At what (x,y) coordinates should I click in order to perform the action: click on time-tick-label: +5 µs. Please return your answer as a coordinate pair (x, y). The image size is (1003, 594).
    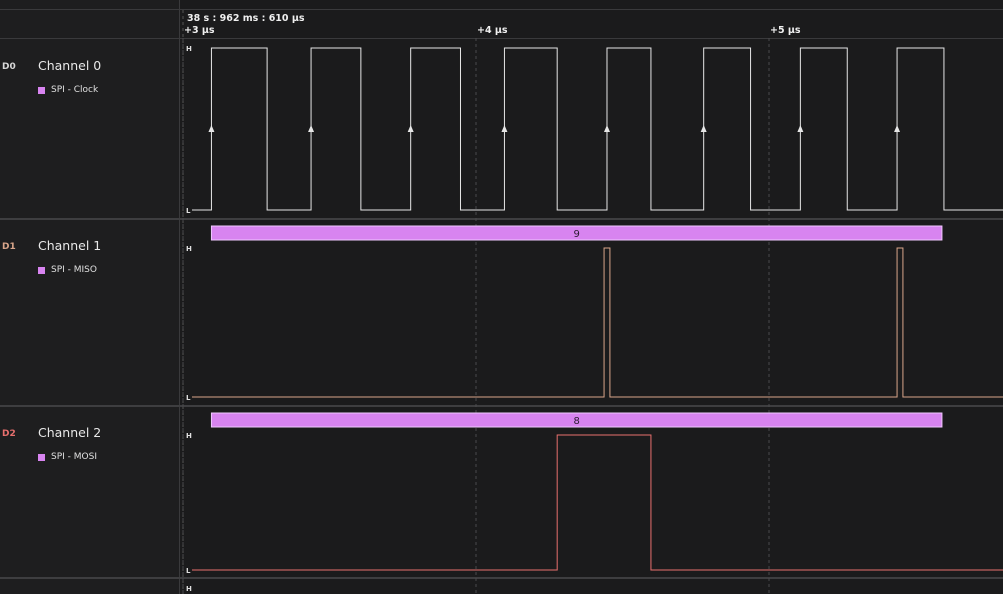
    Looking at the image, I should click on (785, 30).